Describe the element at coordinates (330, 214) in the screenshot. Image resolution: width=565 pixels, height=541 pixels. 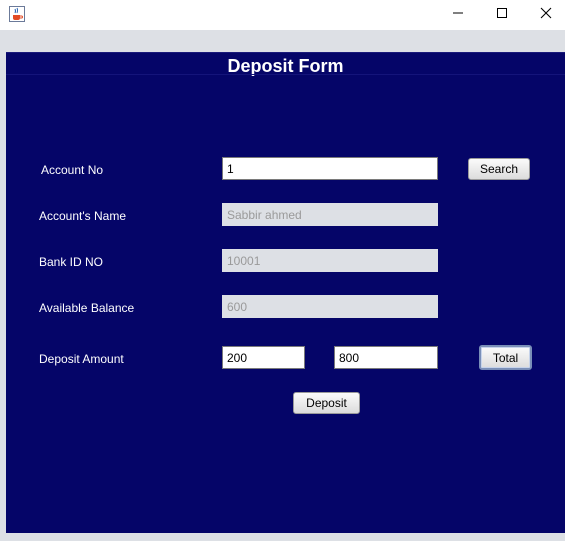
I see `account-name-field` at that location.